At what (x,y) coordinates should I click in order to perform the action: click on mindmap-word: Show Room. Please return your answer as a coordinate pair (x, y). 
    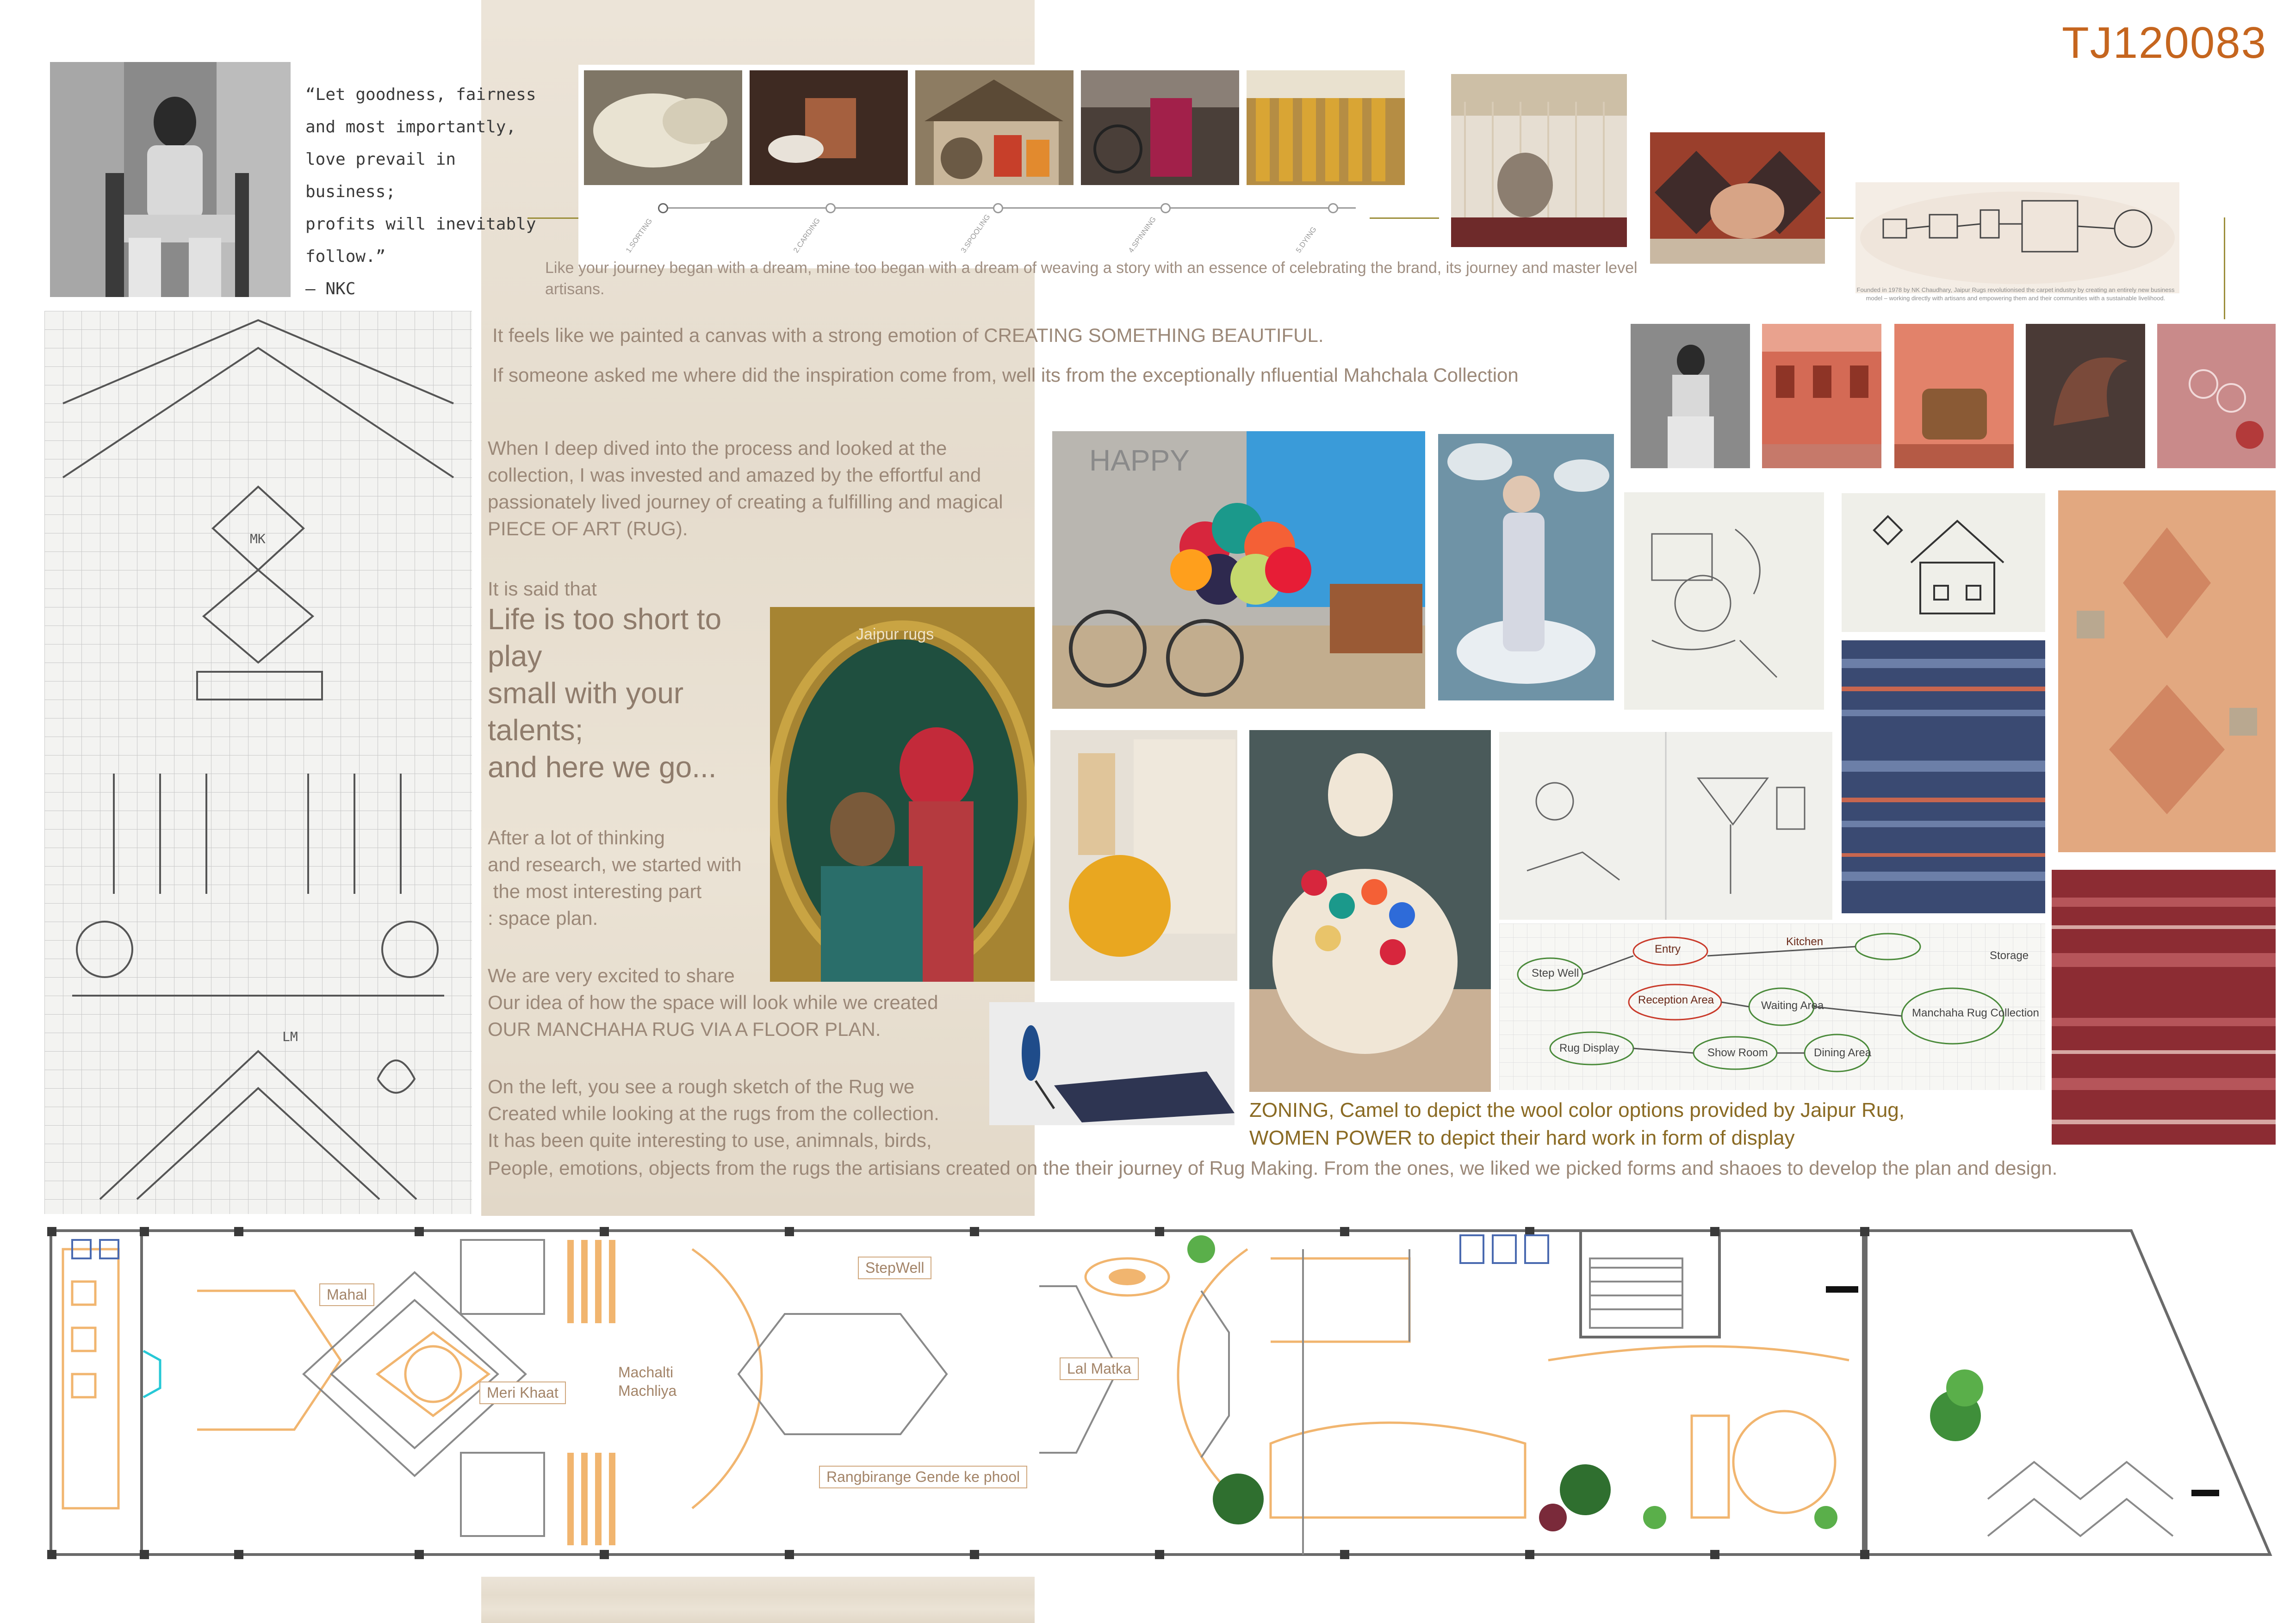
    Looking at the image, I should click on (1738, 1053).